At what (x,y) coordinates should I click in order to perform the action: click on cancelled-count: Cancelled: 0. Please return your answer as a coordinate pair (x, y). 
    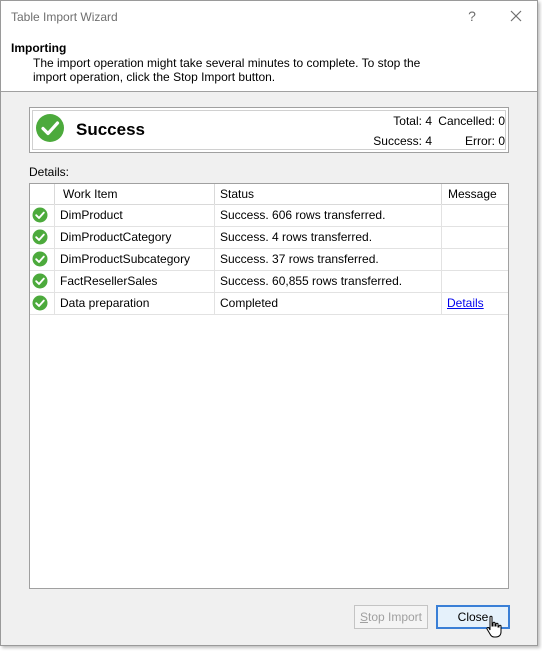
    Looking at the image, I should click on (471, 121).